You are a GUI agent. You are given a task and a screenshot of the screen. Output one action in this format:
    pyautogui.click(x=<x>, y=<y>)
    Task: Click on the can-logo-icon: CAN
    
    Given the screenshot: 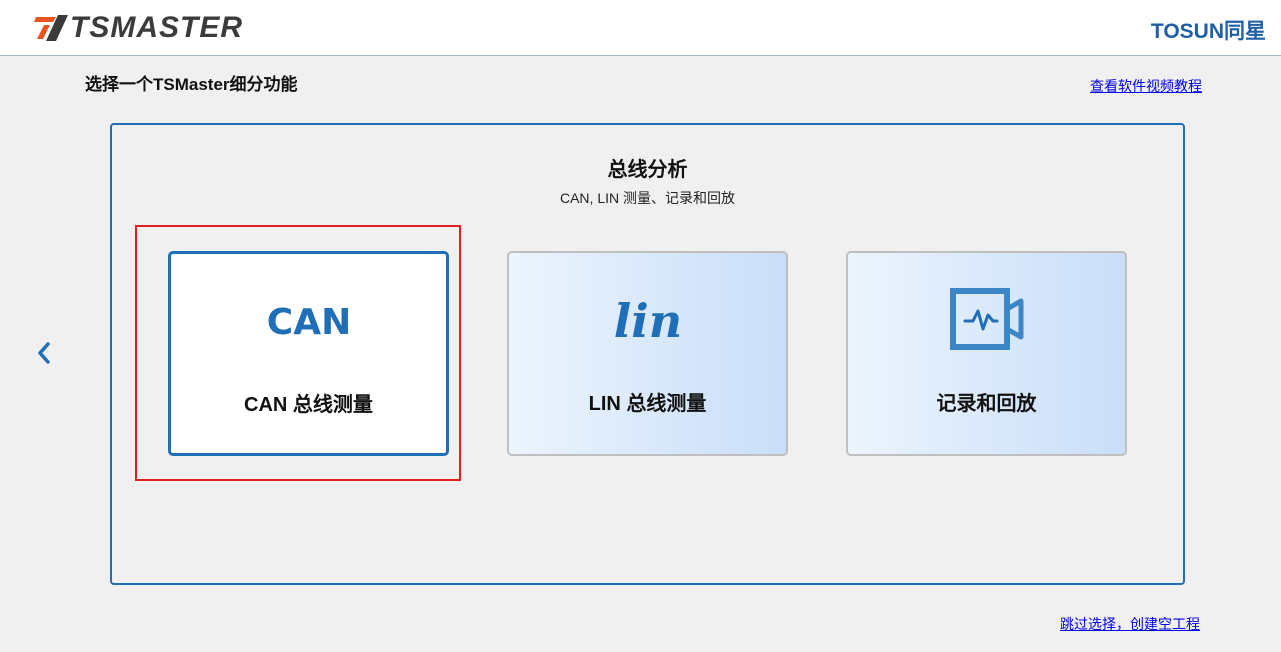 What is the action you would take?
    pyautogui.click(x=309, y=321)
    